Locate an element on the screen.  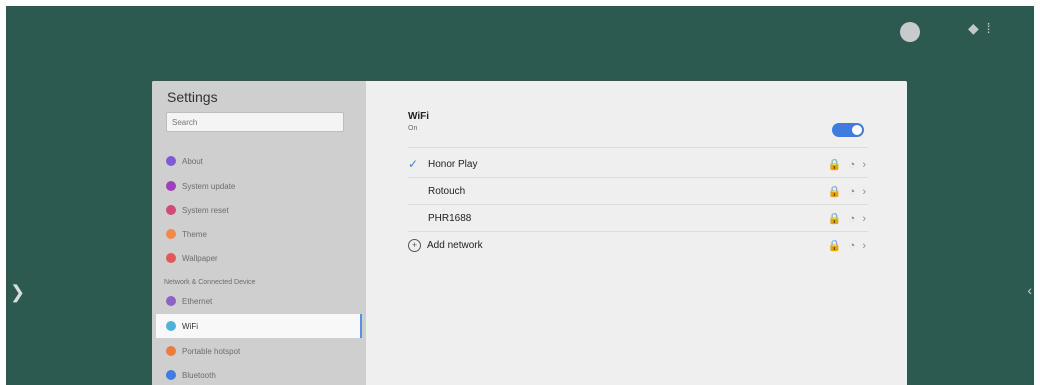
search-input is located at coordinates (255, 122).